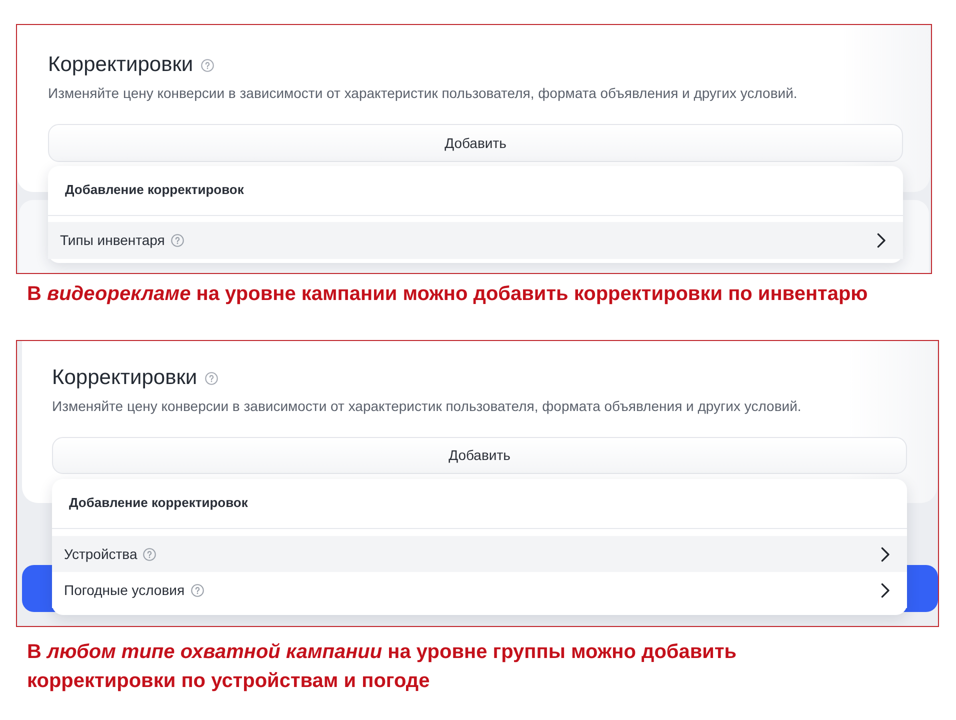 The image size is (956, 720). I want to click on caption-text: В любом типе охватной кампании на уровне группы можно добавить корректировки по устройствам и погоде, so click(382, 667).